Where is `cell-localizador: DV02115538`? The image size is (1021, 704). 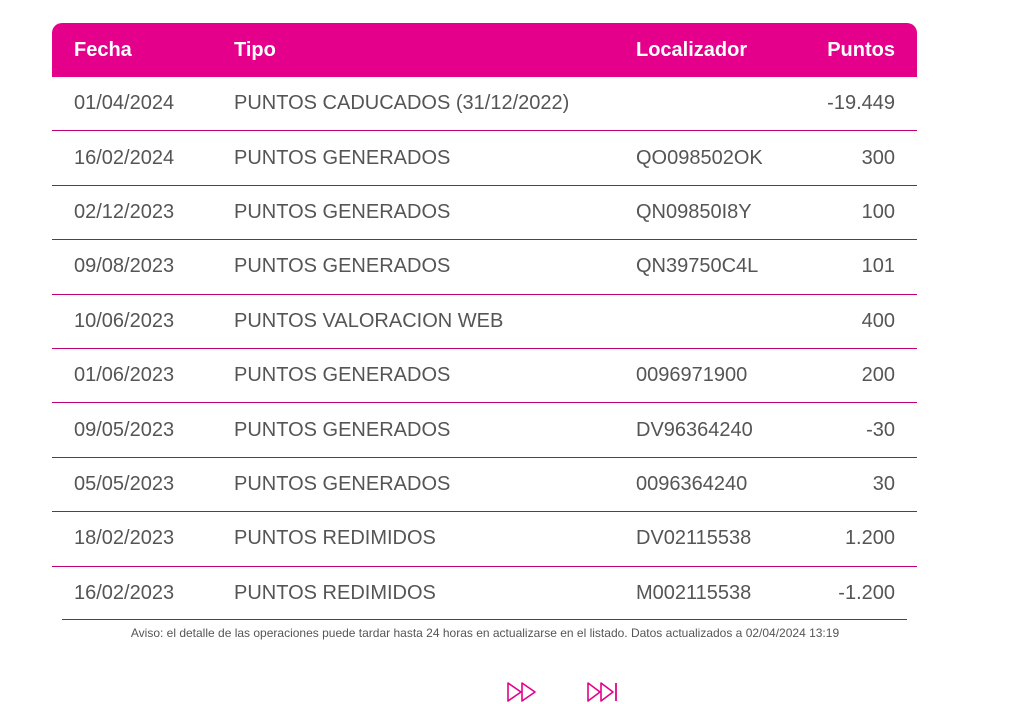 cell-localizador: DV02115538 is located at coordinates (694, 538).